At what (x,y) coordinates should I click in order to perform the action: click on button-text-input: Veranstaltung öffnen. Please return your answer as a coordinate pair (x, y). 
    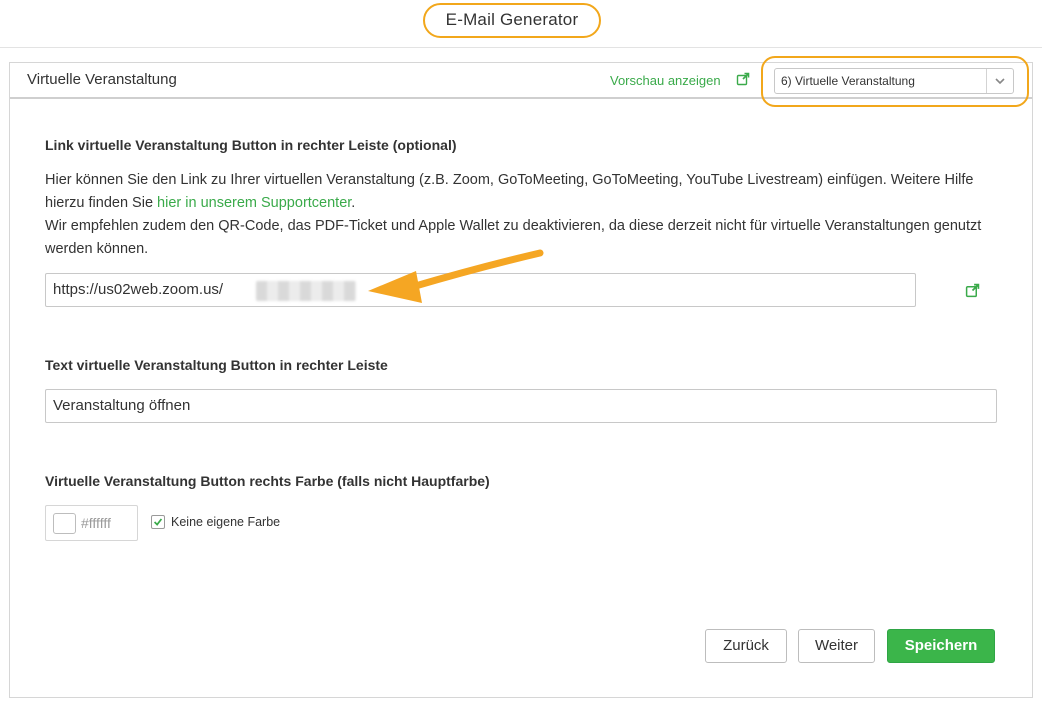
    Looking at the image, I should click on (521, 406).